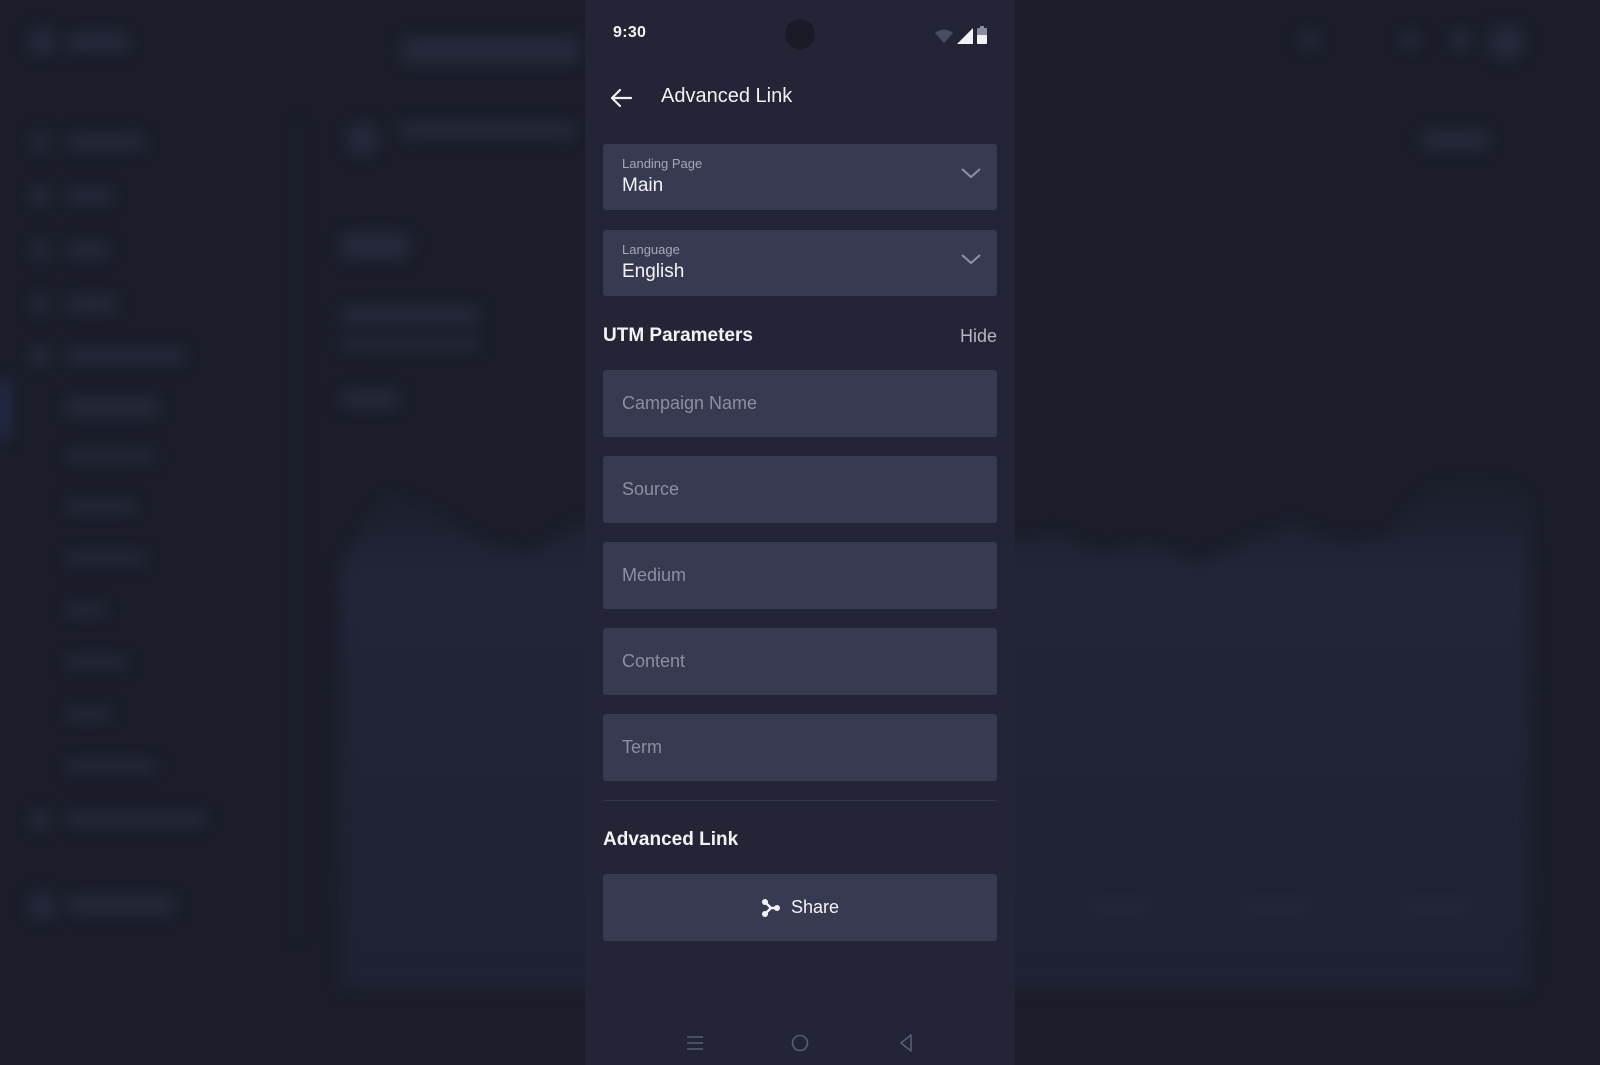 The width and height of the screenshot is (1600, 1065). I want to click on language-value: English, so click(653, 271).